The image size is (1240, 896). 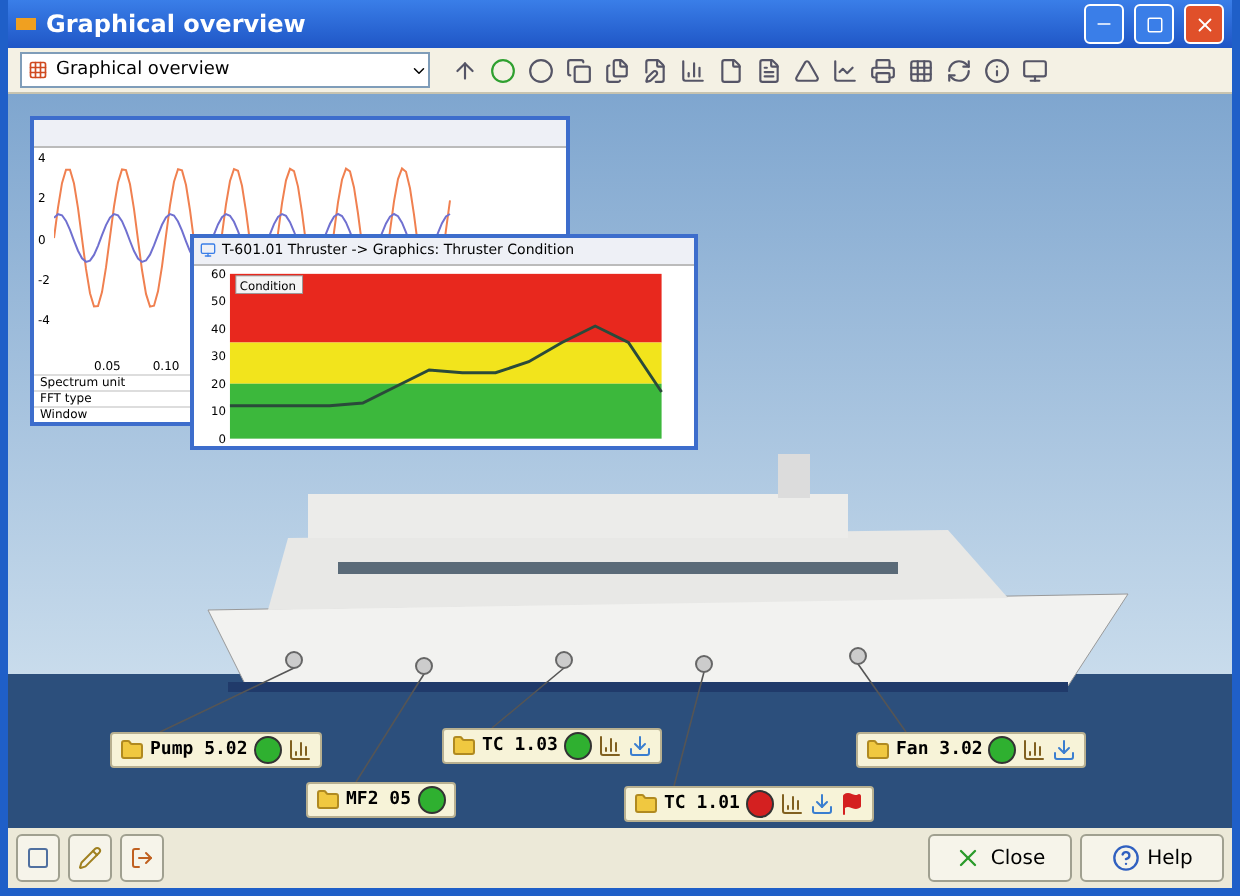 I want to click on close-button: Close, so click(x=1000, y=858).